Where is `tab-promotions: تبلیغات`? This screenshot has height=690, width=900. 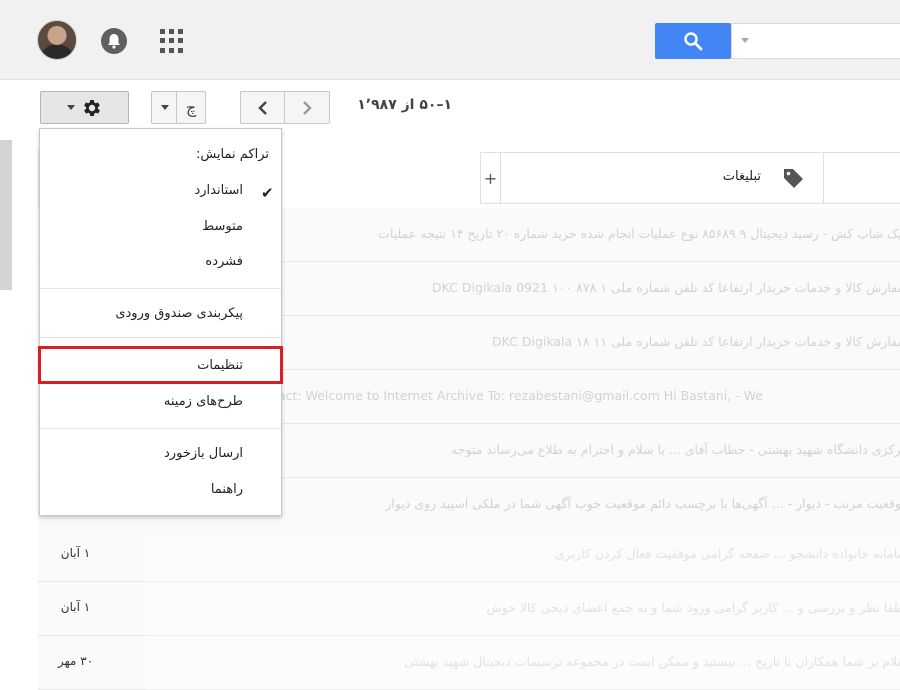
tab-promotions: تبلیغات is located at coordinates (662, 178).